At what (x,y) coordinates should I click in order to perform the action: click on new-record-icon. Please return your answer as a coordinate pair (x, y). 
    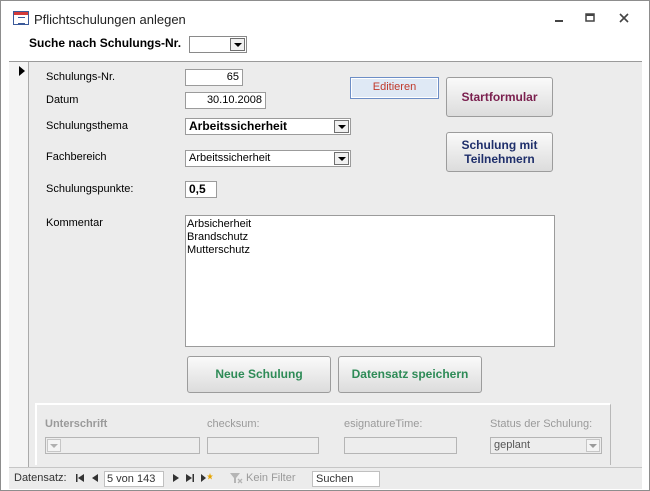
    Looking at the image, I should click on (207, 480).